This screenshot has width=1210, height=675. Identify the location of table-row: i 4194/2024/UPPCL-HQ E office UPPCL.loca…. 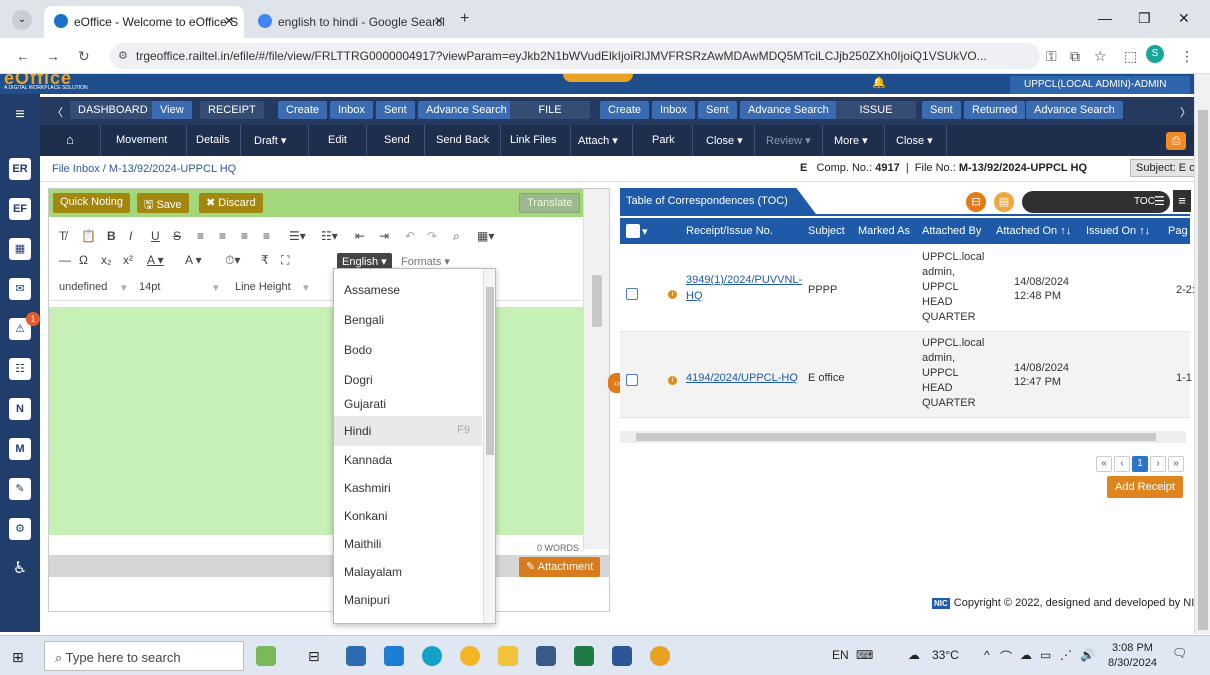
(906, 375).